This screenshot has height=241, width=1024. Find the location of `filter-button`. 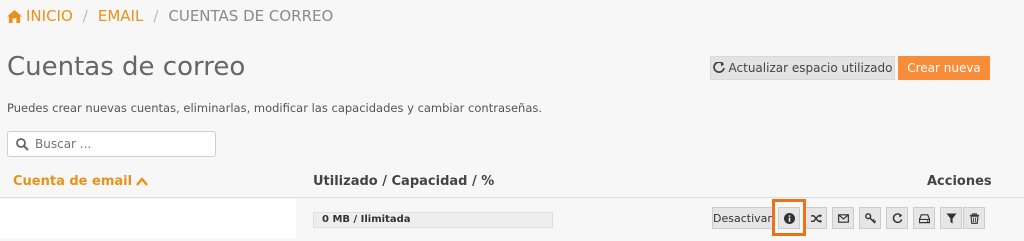

filter-button is located at coordinates (951, 218).